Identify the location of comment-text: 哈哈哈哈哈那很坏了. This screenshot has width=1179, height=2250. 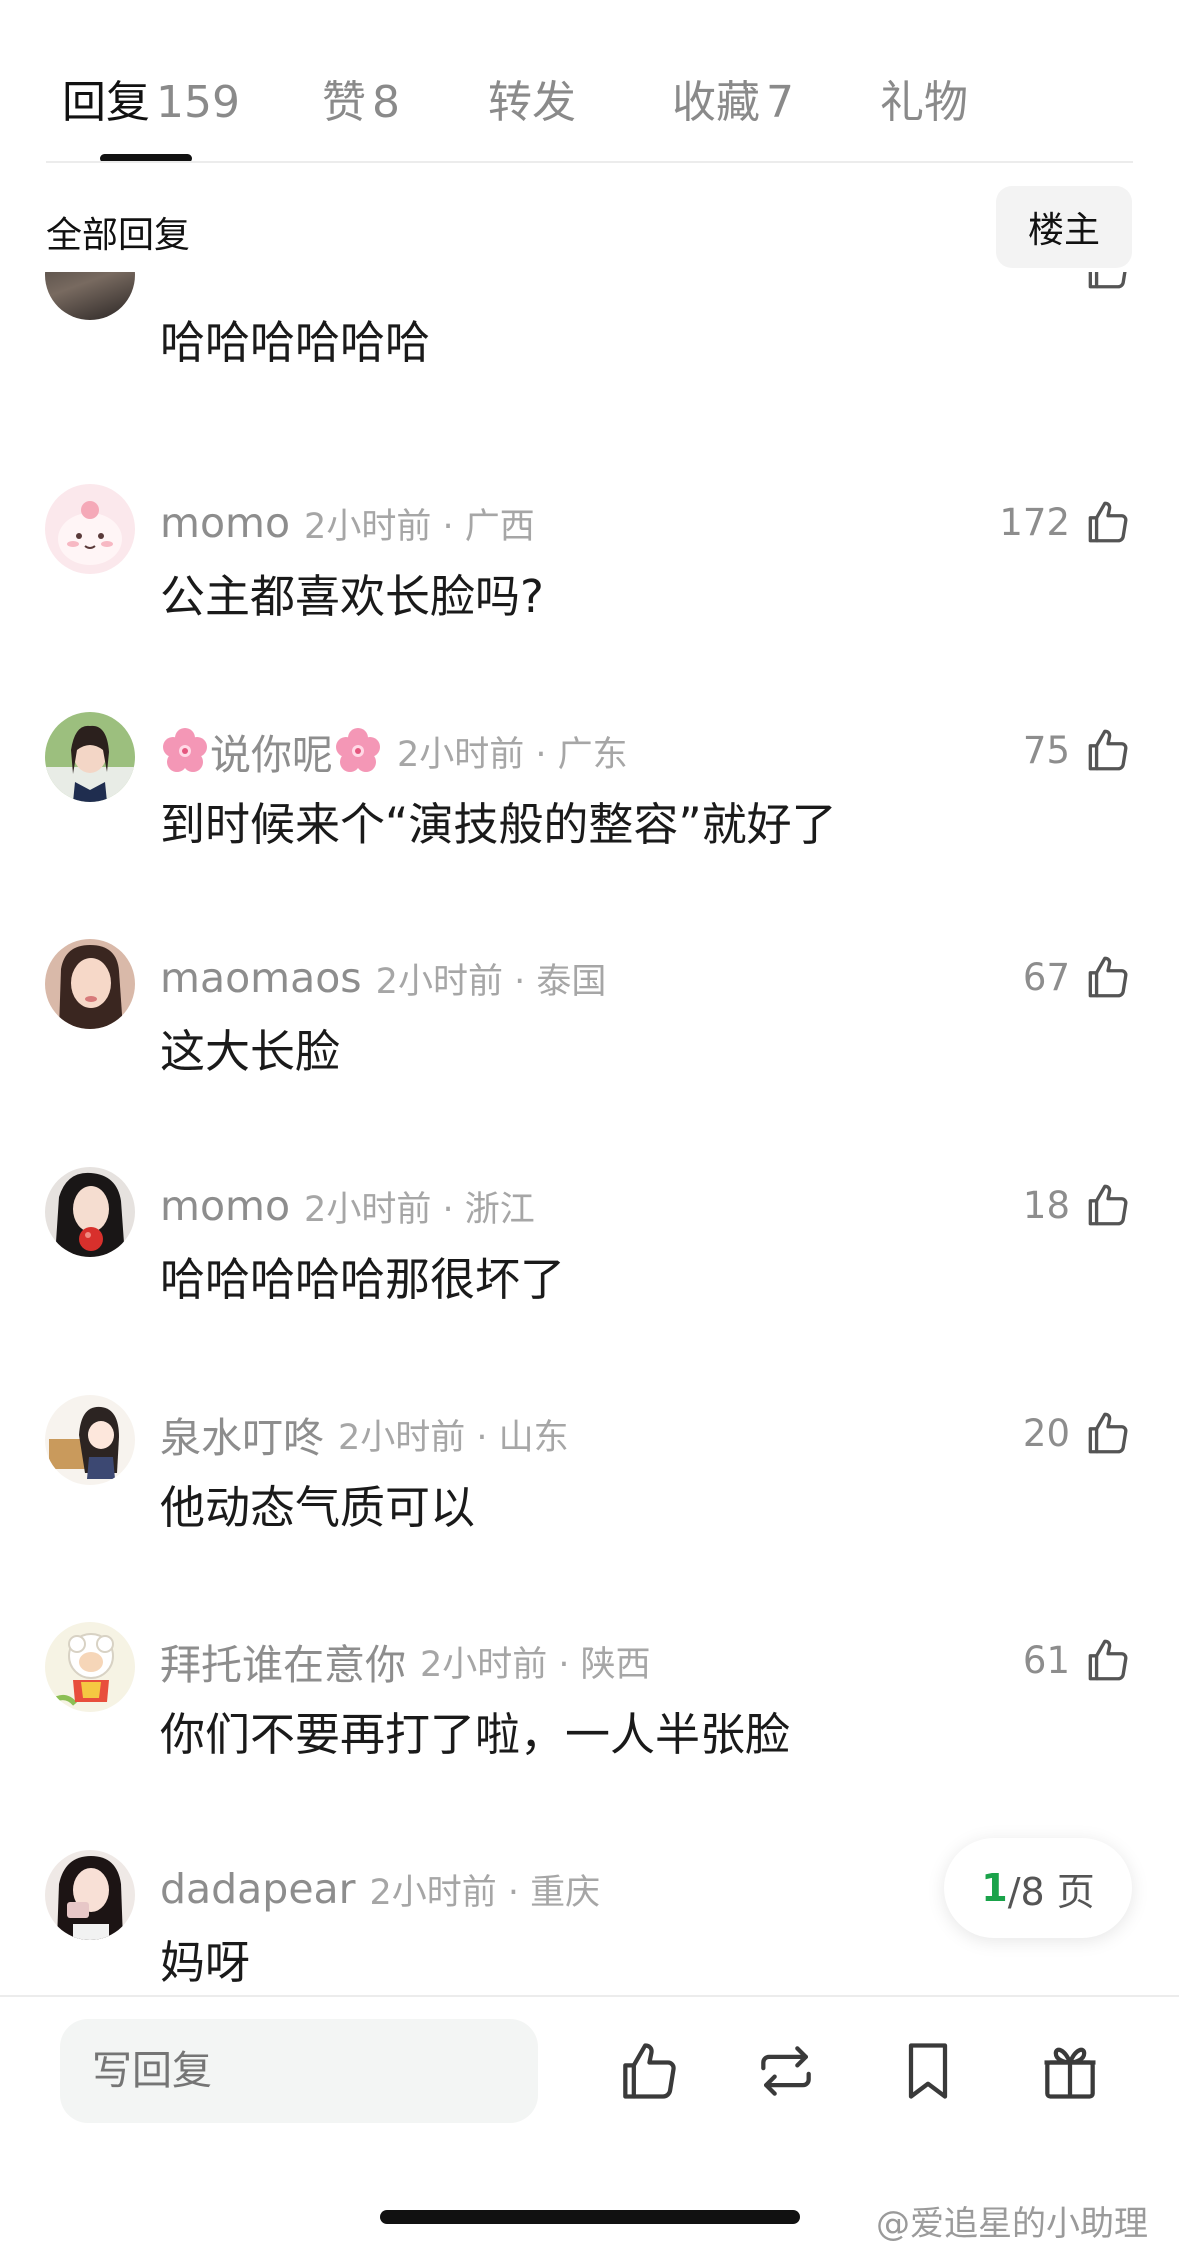
(363, 1279).